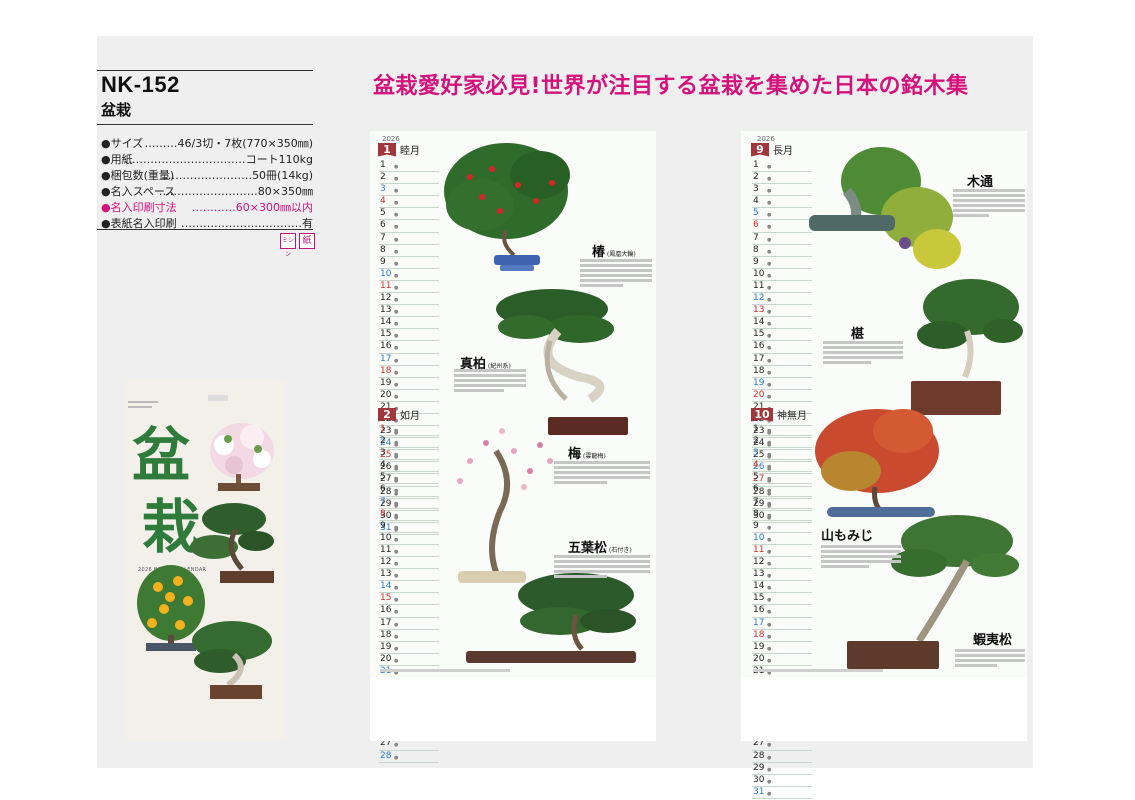 The height and width of the screenshot is (800, 1135). I want to click on day-number: 16, so click(759, 610).